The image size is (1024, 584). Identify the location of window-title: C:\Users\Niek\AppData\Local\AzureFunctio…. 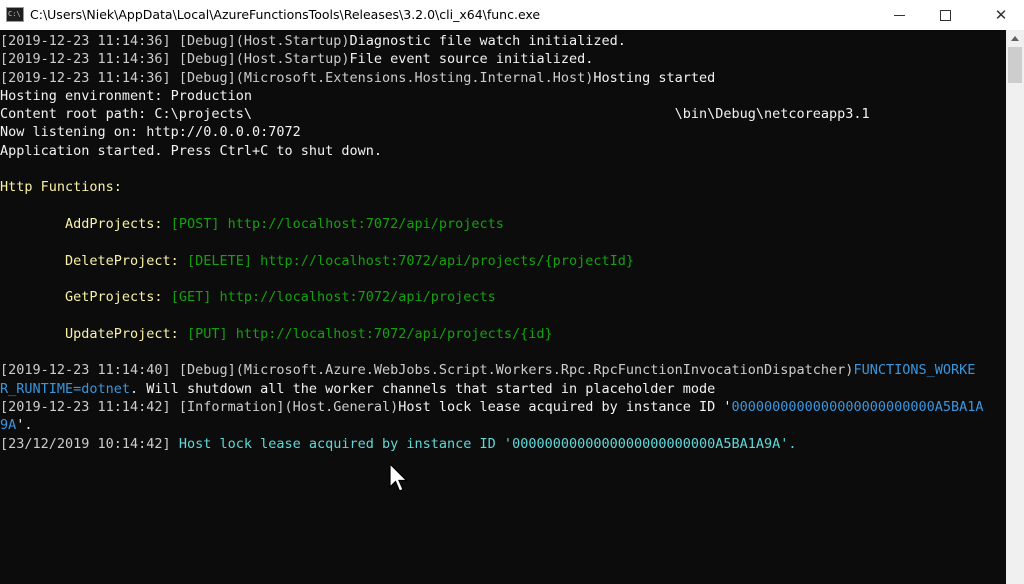
(285, 14).